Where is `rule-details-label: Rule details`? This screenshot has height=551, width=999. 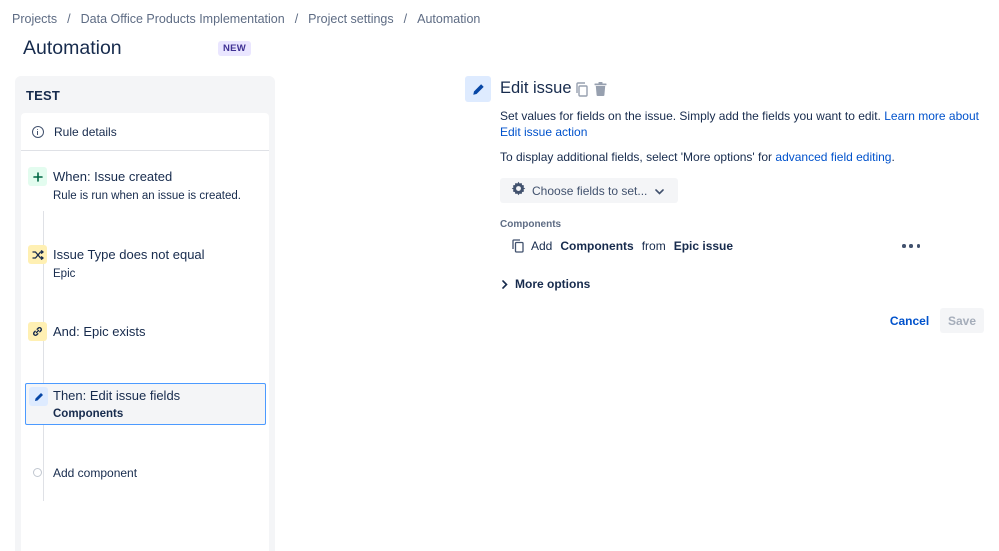 rule-details-label: Rule details is located at coordinates (85, 131).